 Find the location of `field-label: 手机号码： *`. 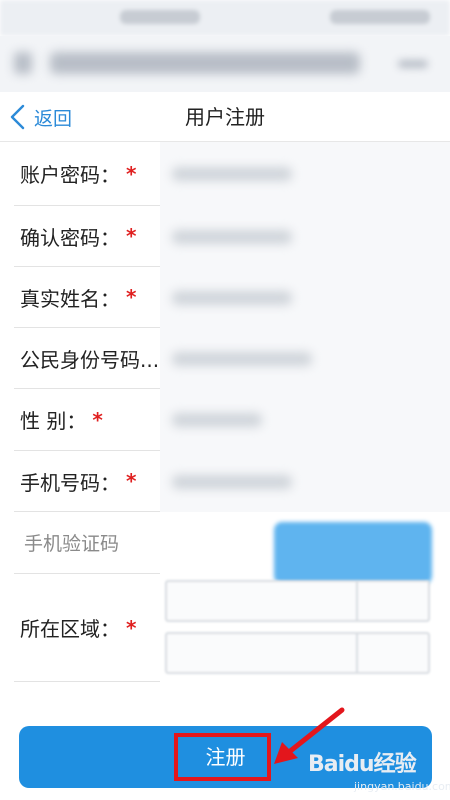

field-label: 手机号码： * is located at coordinates (87, 481).